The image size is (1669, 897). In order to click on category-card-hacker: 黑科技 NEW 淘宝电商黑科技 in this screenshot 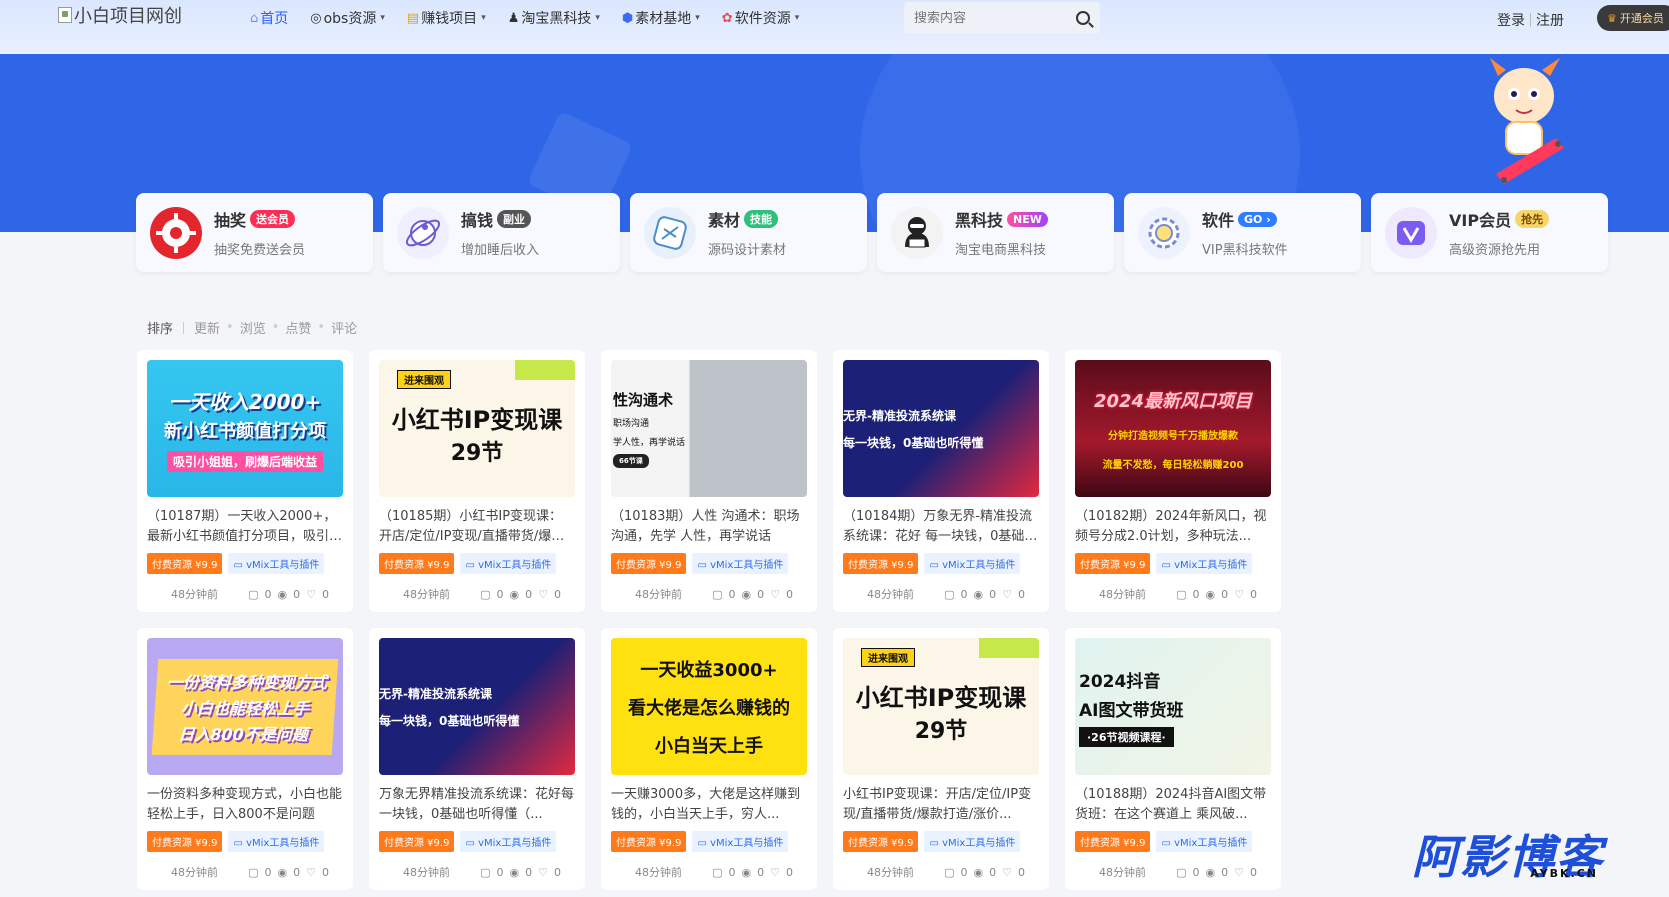, I will do `click(995, 232)`.